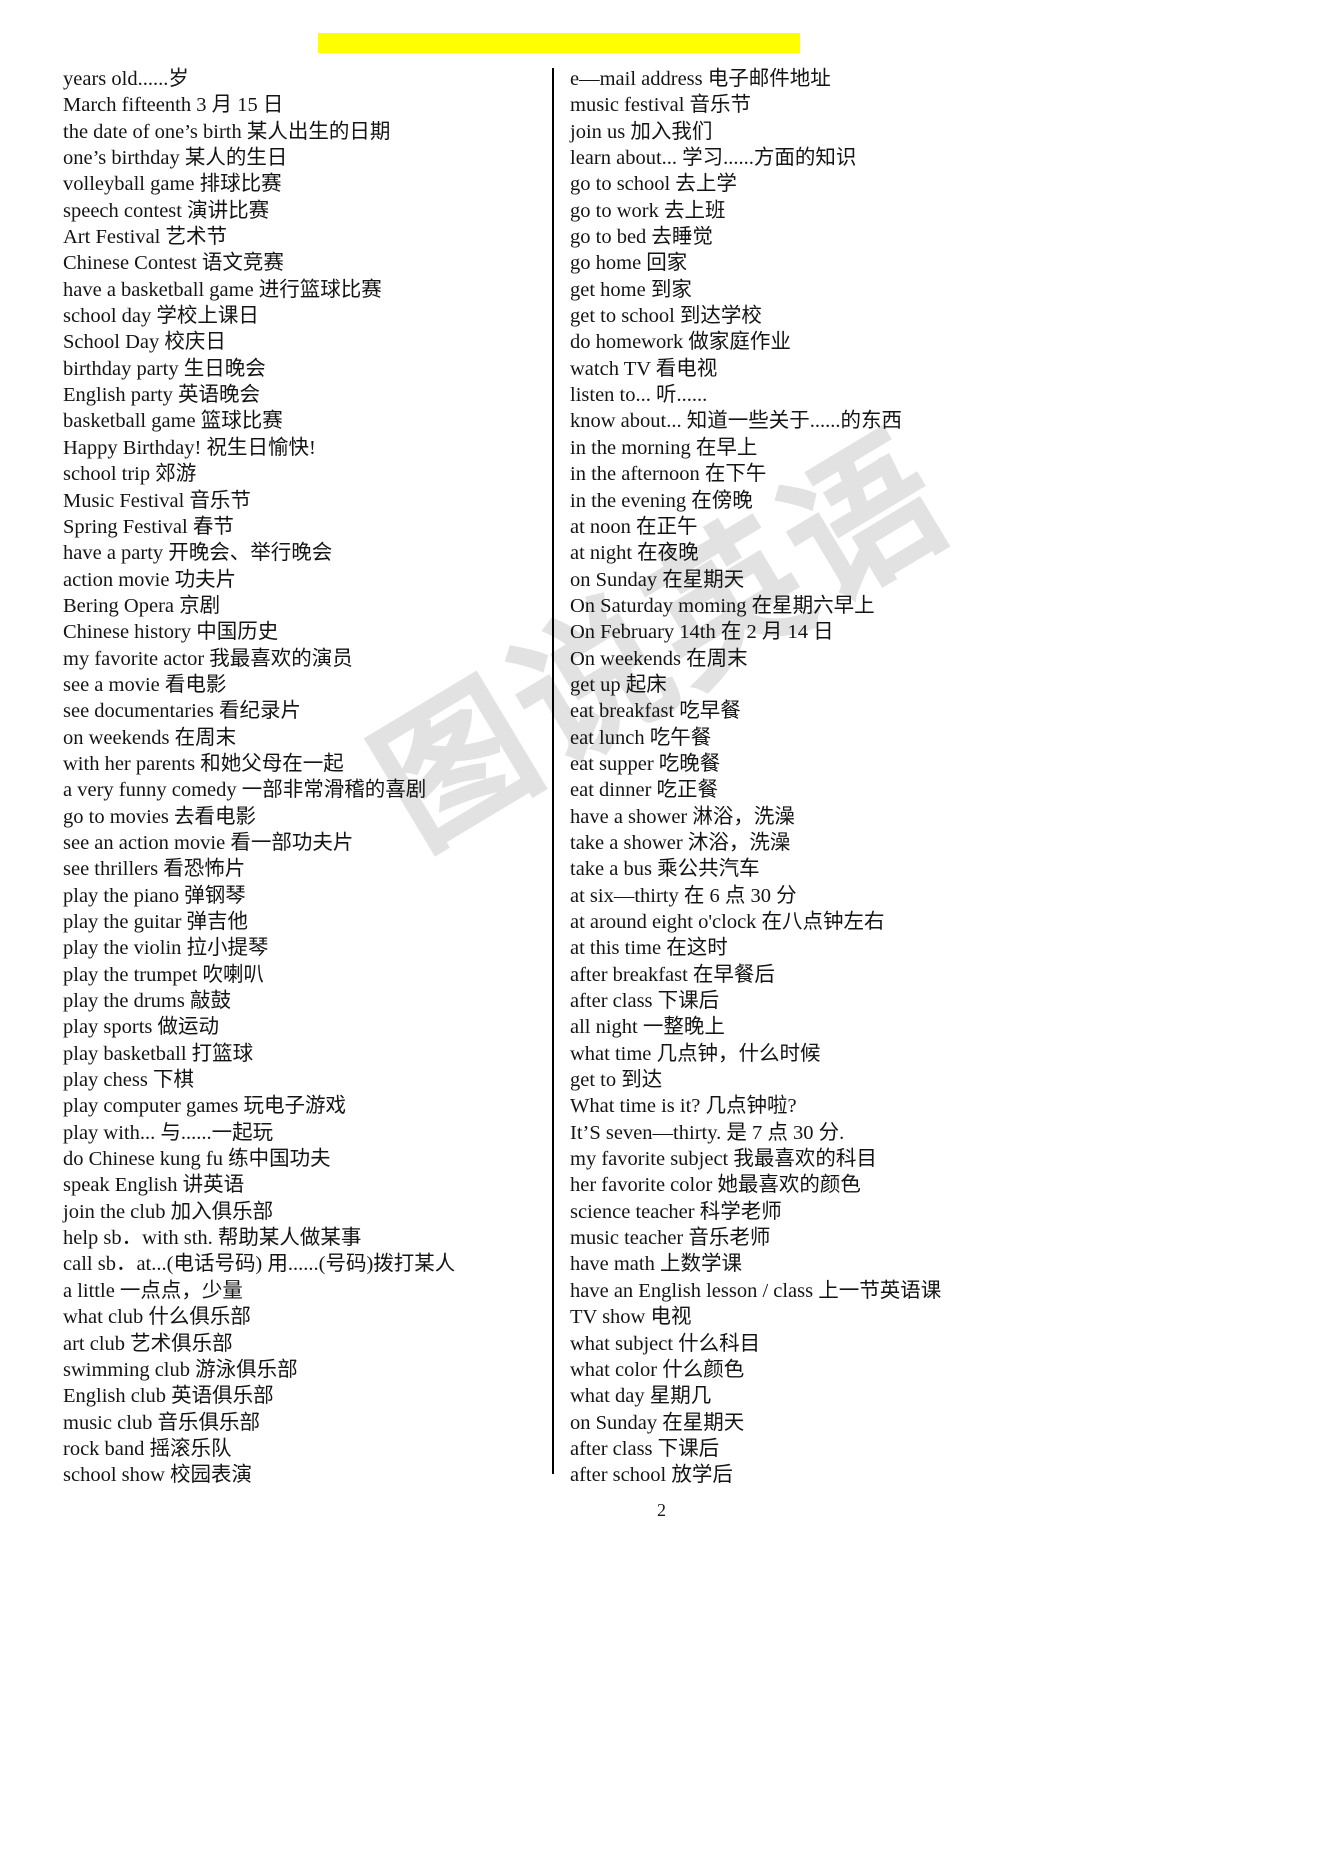  What do you see at coordinates (641, 737) in the screenshot?
I see `vocab-entry-right: eat lunch 吃午餐` at bounding box center [641, 737].